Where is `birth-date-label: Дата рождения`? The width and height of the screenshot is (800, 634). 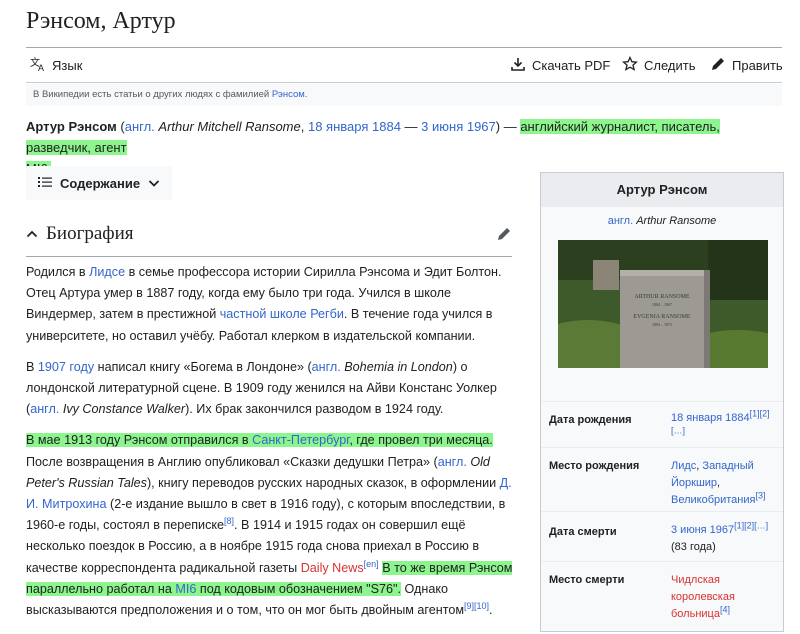 birth-date-label: Дата рождения is located at coordinates (590, 420).